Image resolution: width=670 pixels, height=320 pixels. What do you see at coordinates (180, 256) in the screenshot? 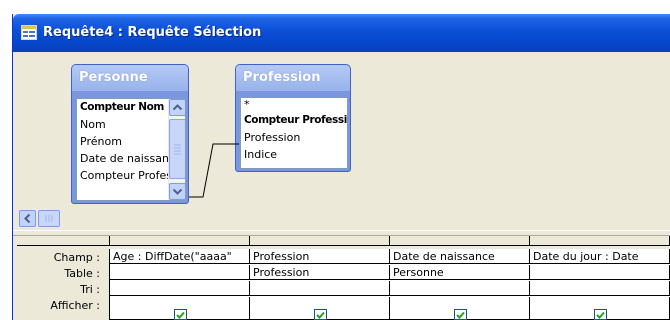
I see `grid-cell-champ-1: Age : DiffDate("aaaa"` at bounding box center [180, 256].